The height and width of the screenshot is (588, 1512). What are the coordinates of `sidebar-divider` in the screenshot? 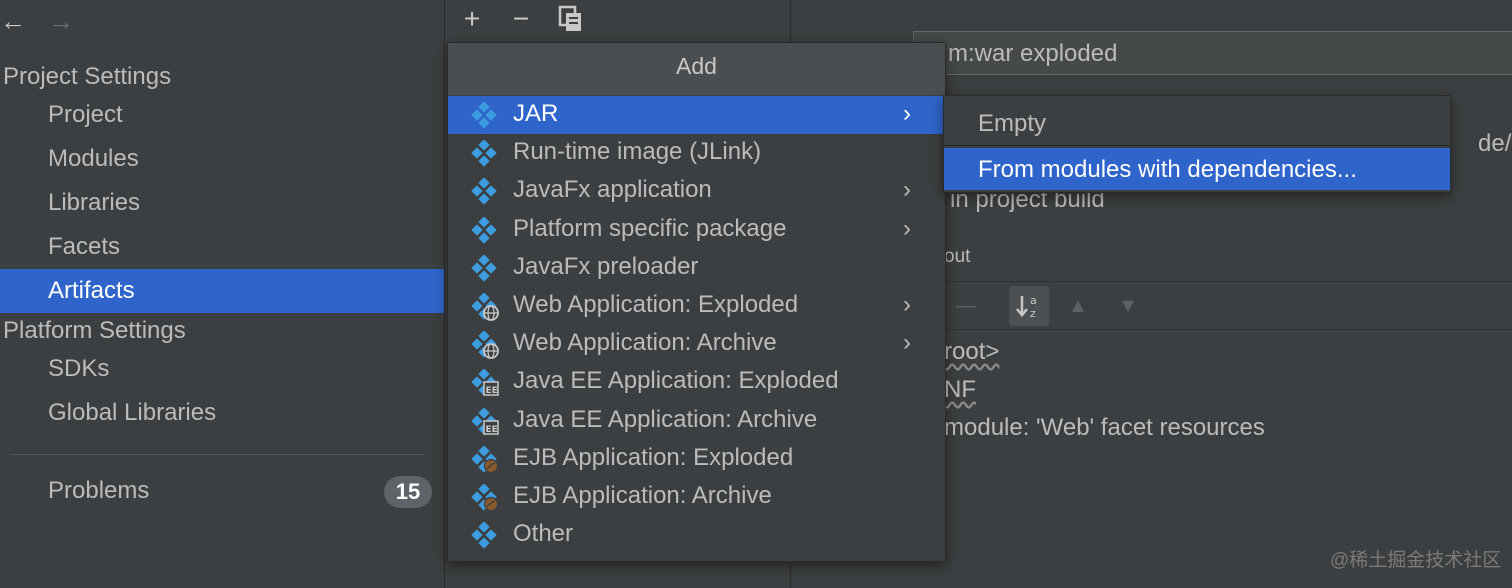 It's located at (217, 454).